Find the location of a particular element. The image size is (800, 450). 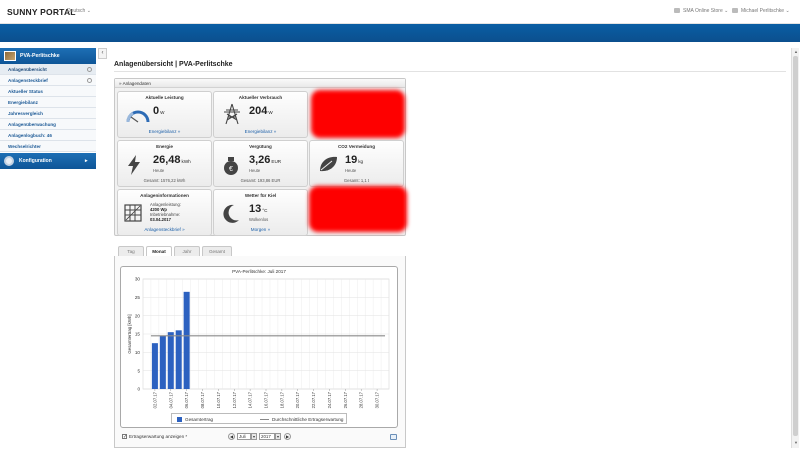

sidebar-item-label: Anlagenüberwachung is located at coordinates (32, 124).